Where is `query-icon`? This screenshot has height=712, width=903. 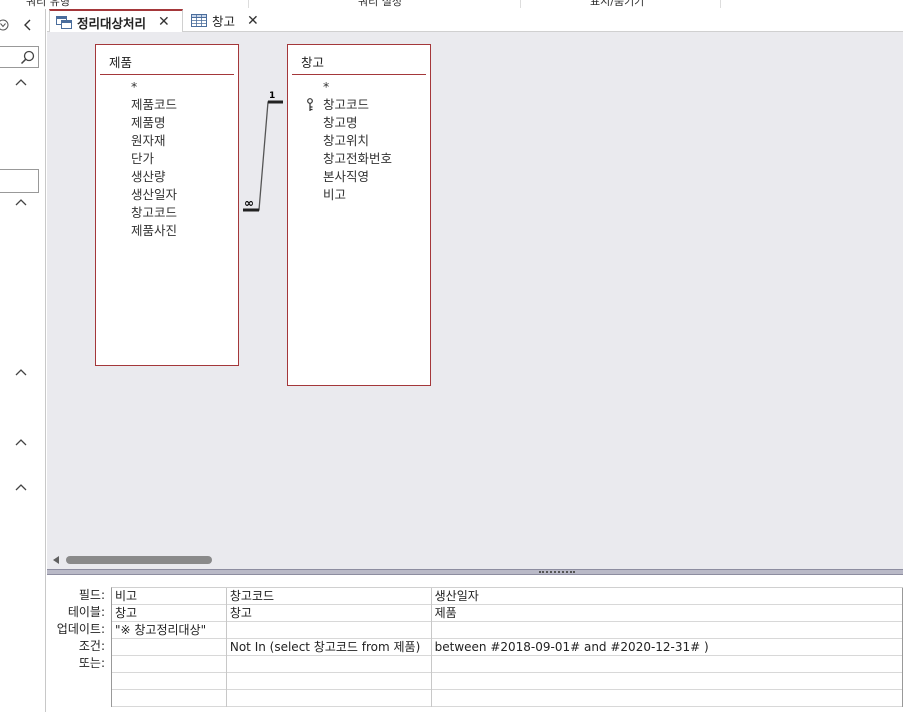 query-icon is located at coordinates (64, 22).